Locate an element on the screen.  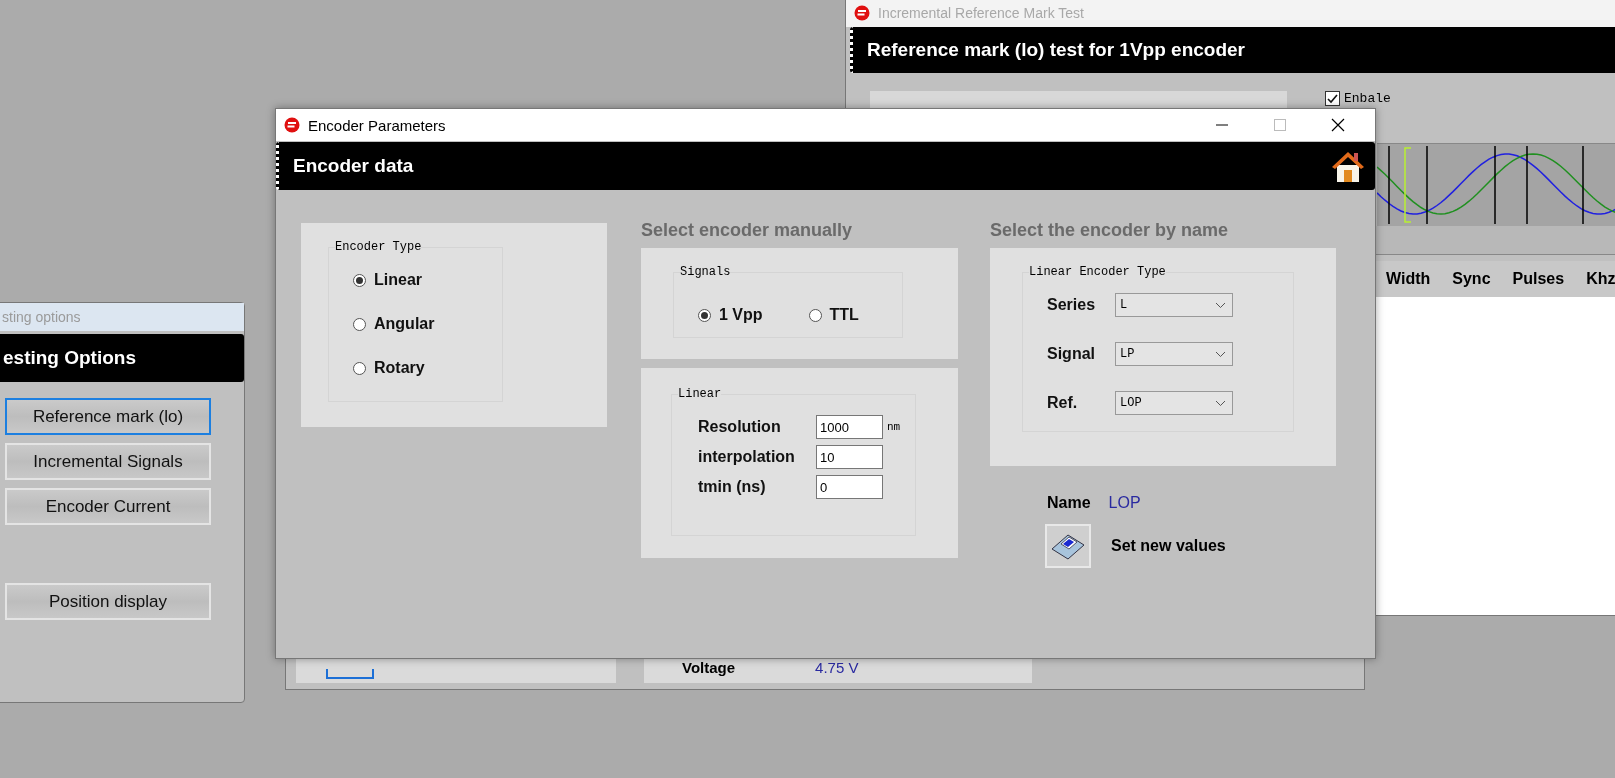
checkbox is located at coordinates (1332, 98).